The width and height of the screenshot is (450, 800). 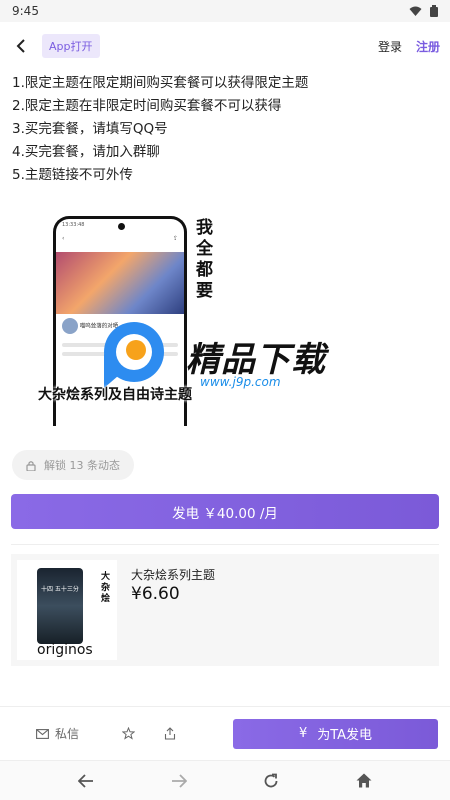 I want to click on message-button: 私信, so click(x=66, y=733).